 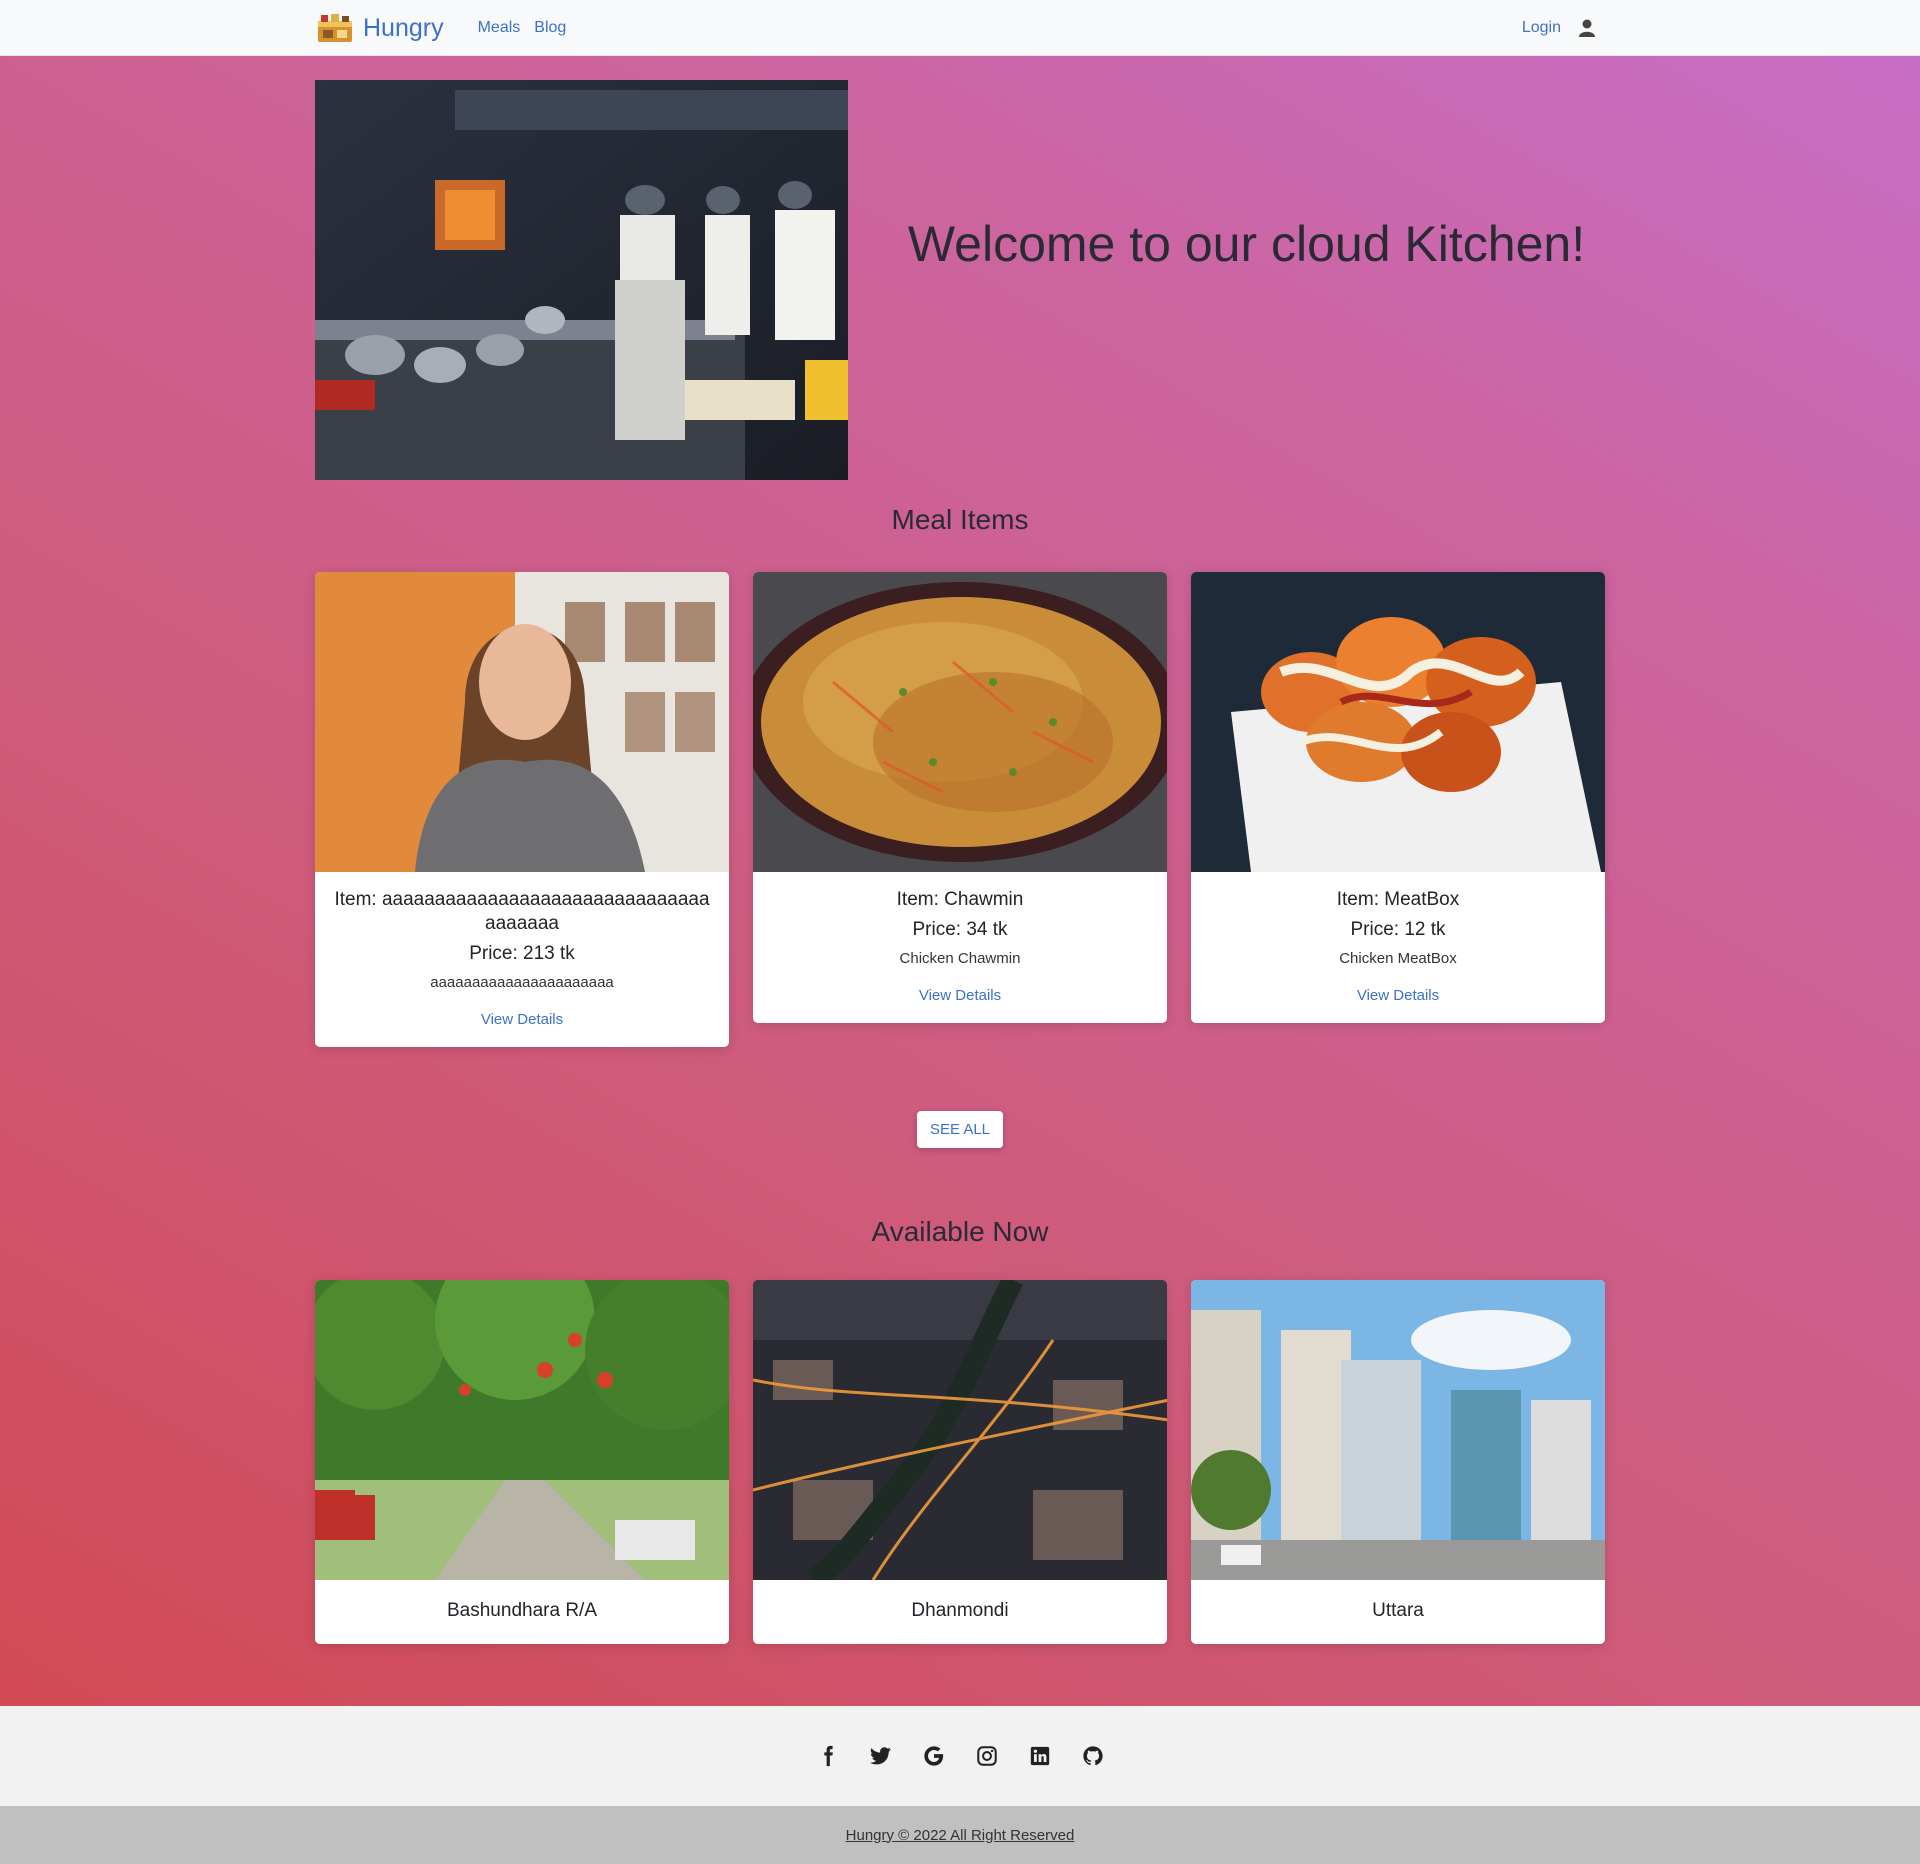 I want to click on copyright-bar: Hungry © 2022 All Right Reserved, so click(x=960, y=1835).